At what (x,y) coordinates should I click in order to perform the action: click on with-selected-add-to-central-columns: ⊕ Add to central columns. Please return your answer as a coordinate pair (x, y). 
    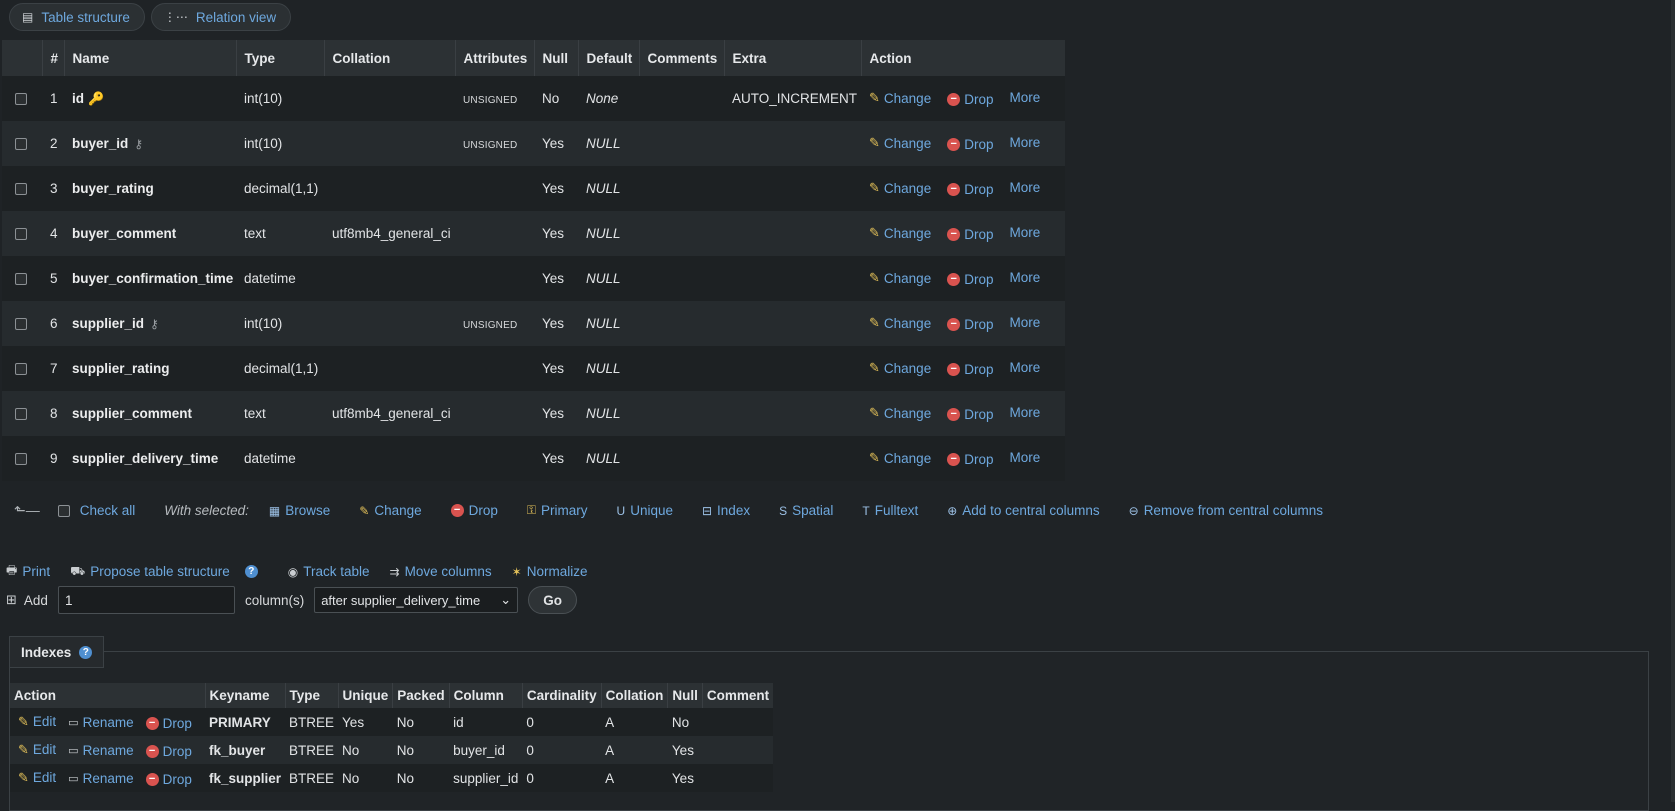
    Looking at the image, I should click on (1023, 510).